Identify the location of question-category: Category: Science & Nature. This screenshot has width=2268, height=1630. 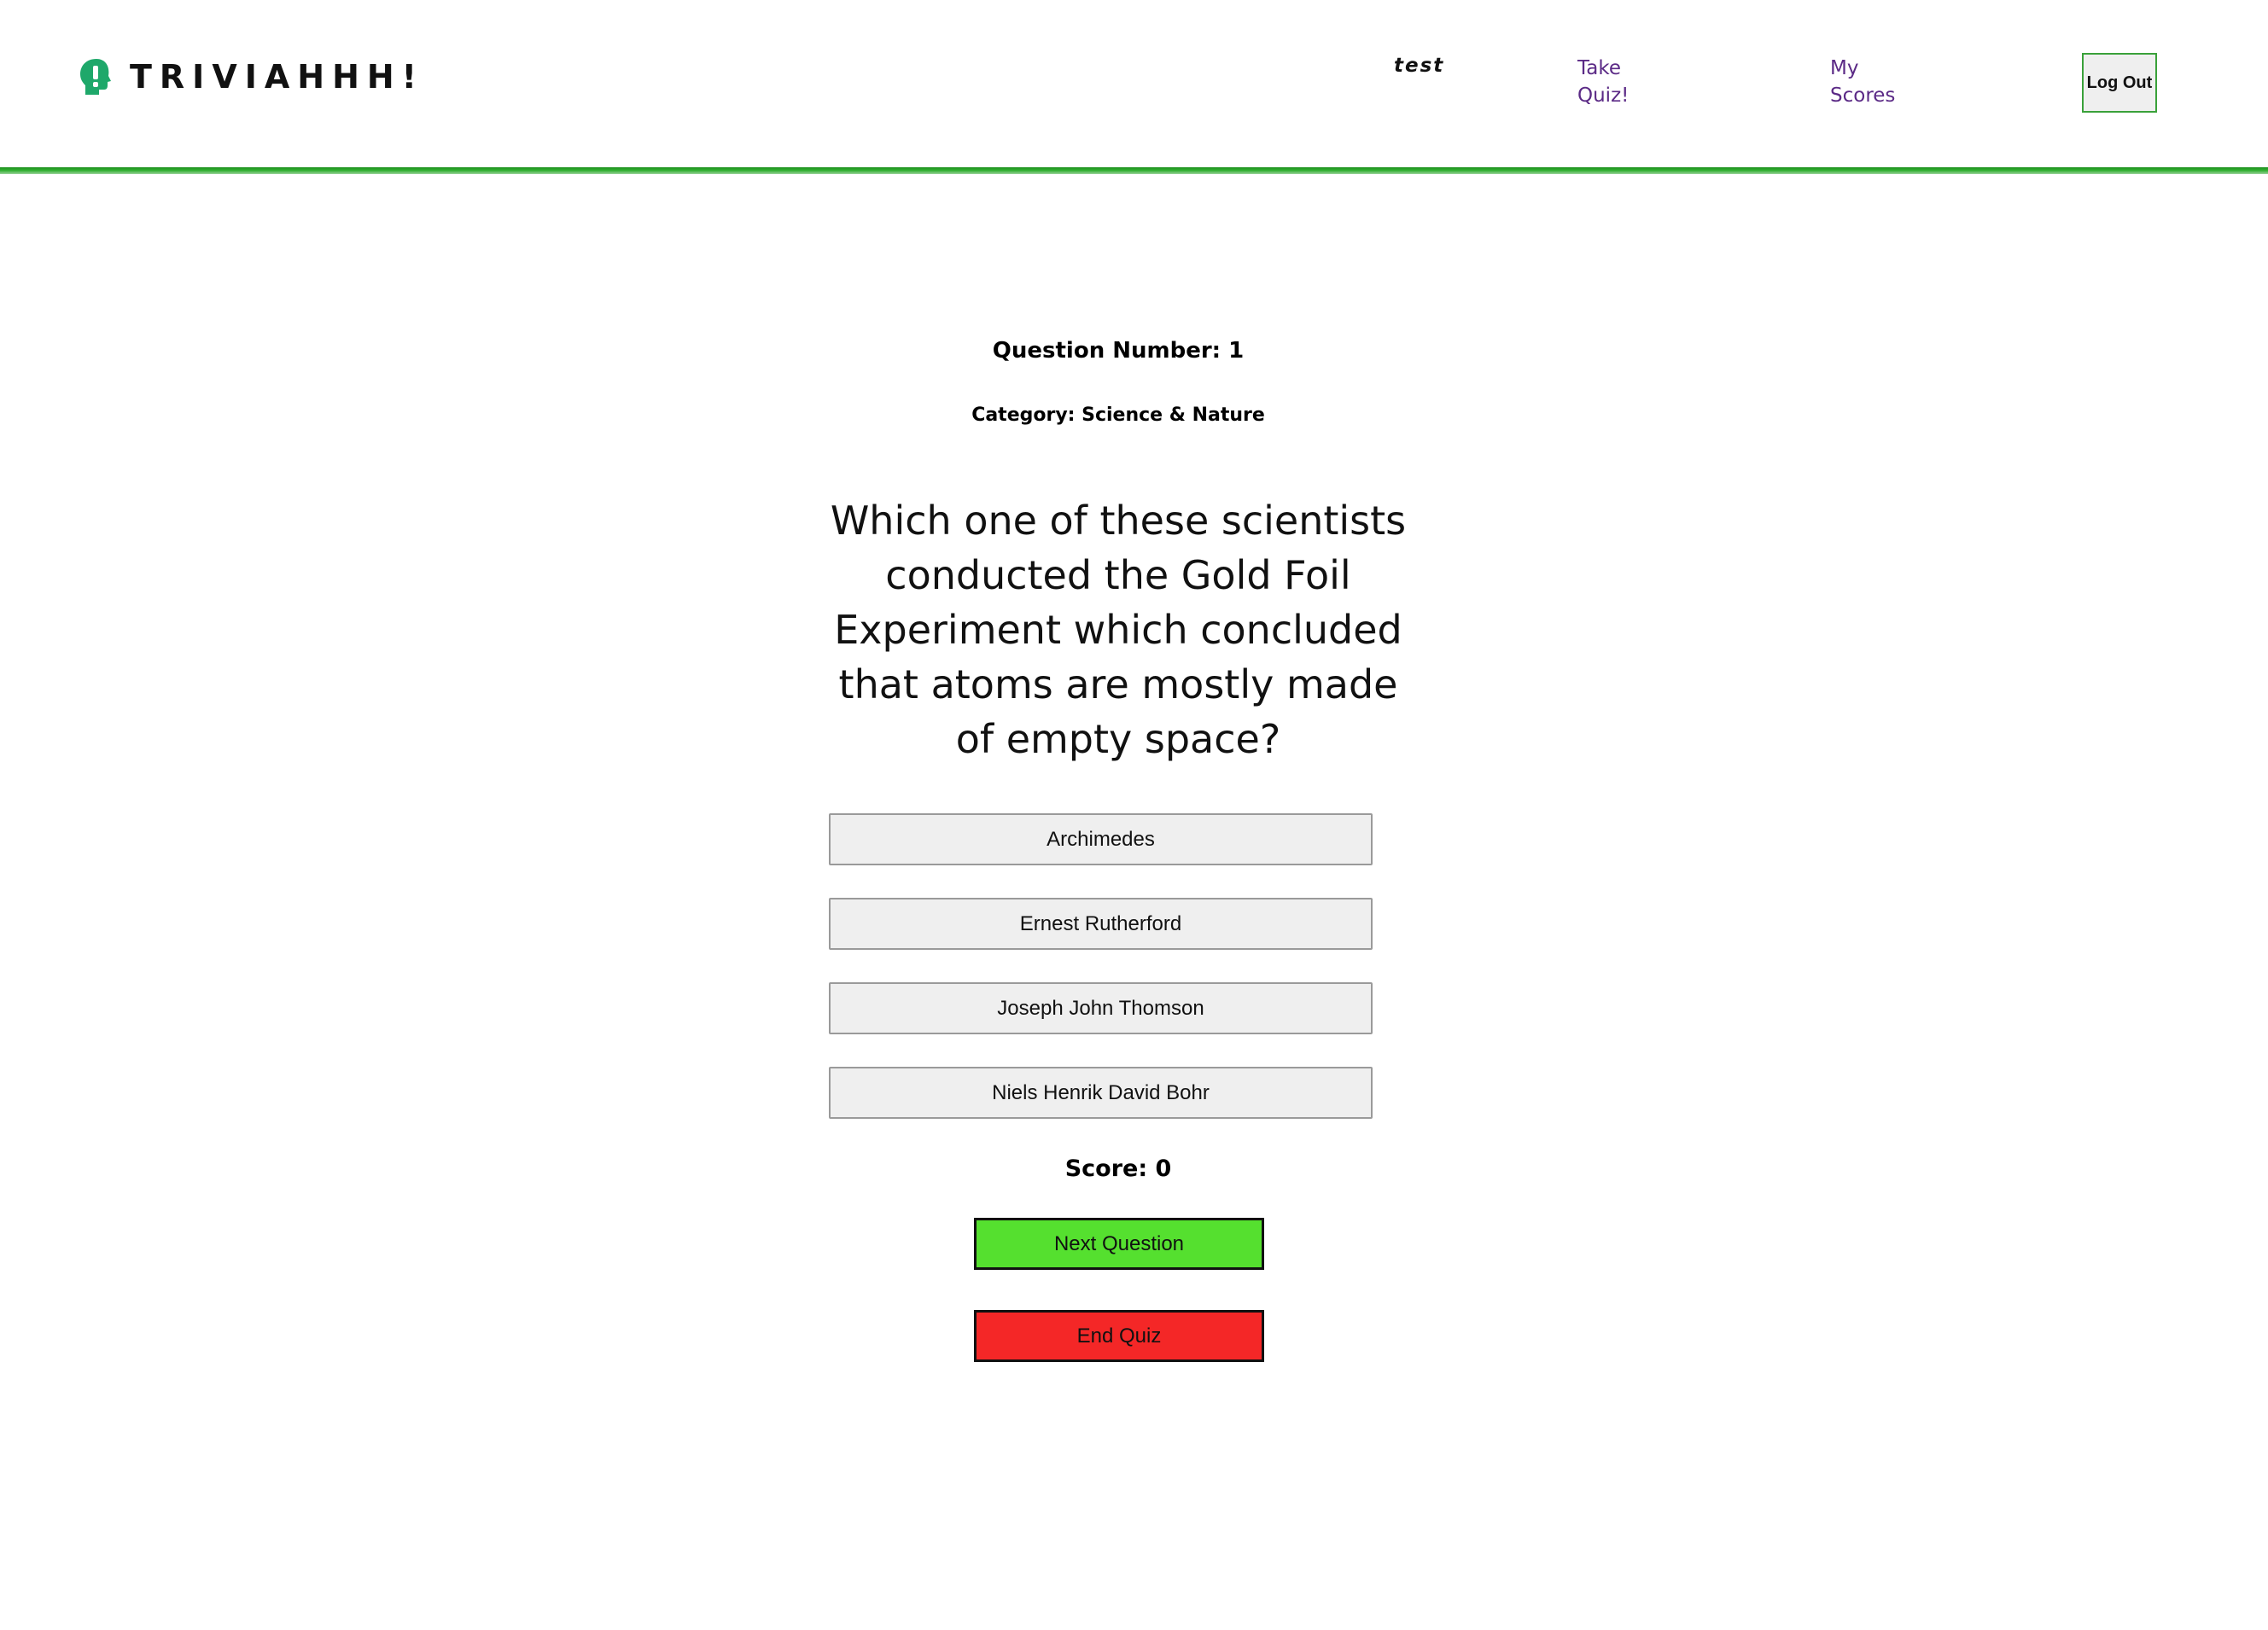
(1118, 415).